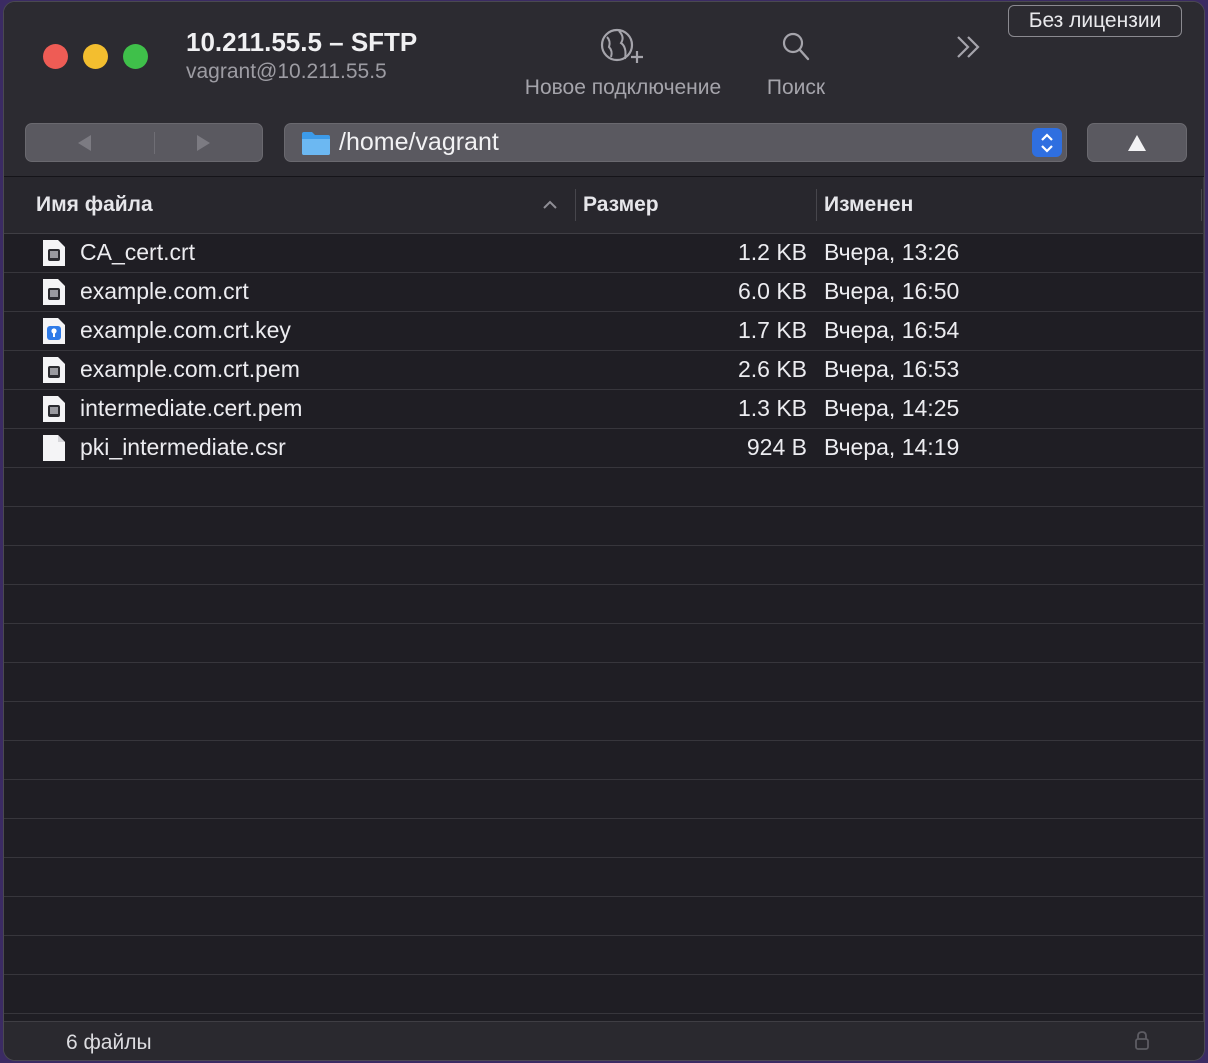 Image resolution: width=1208 pixels, height=1063 pixels. I want to click on current-path: /home/vagrant, so click(419, 142).